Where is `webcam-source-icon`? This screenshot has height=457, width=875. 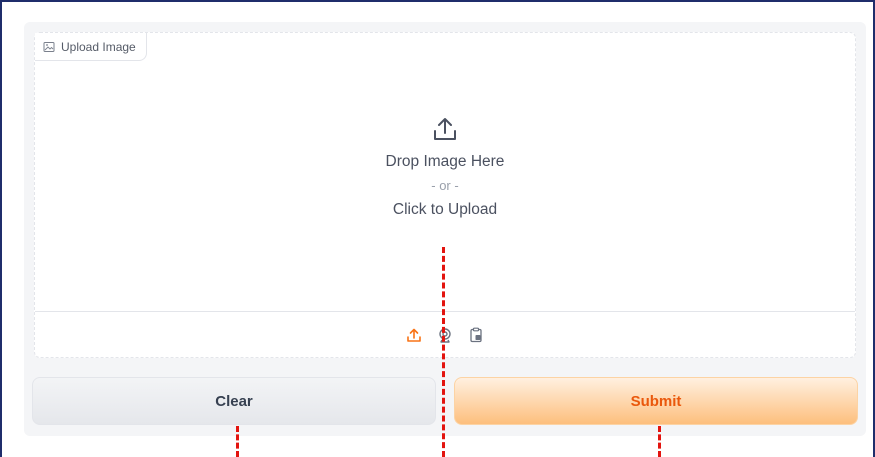 webcam-source-icon is located at coordinates (445, 335).